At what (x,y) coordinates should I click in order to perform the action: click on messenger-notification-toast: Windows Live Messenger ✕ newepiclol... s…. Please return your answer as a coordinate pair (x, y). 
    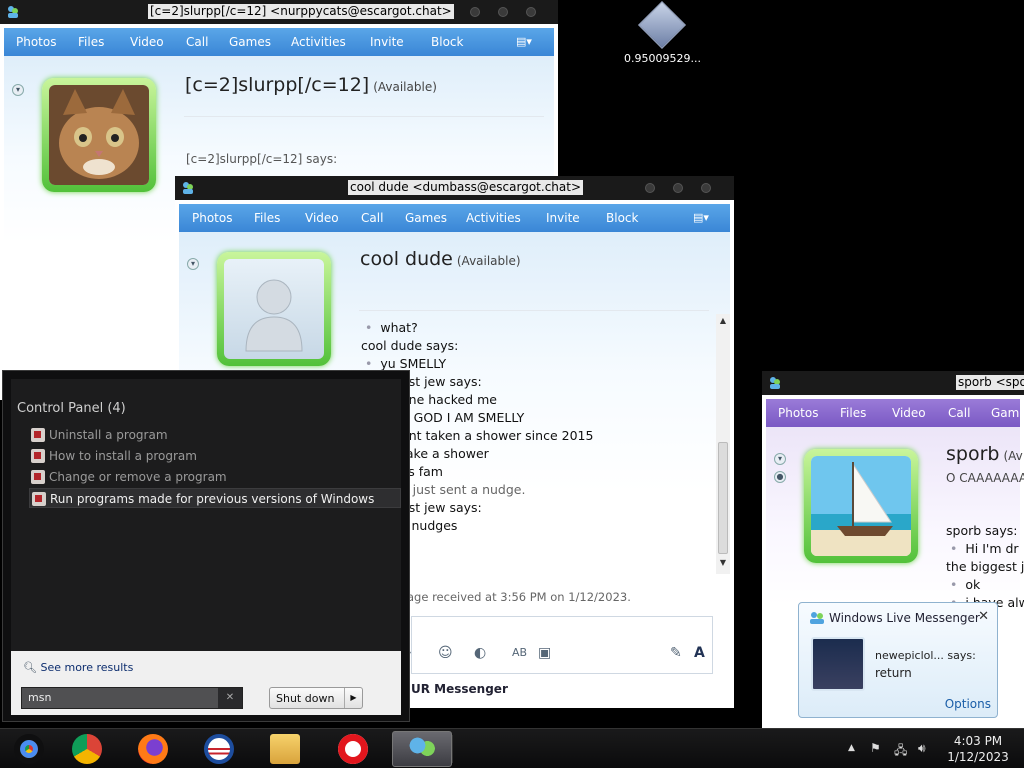
    Looking at the image, I should click on (898, 660).